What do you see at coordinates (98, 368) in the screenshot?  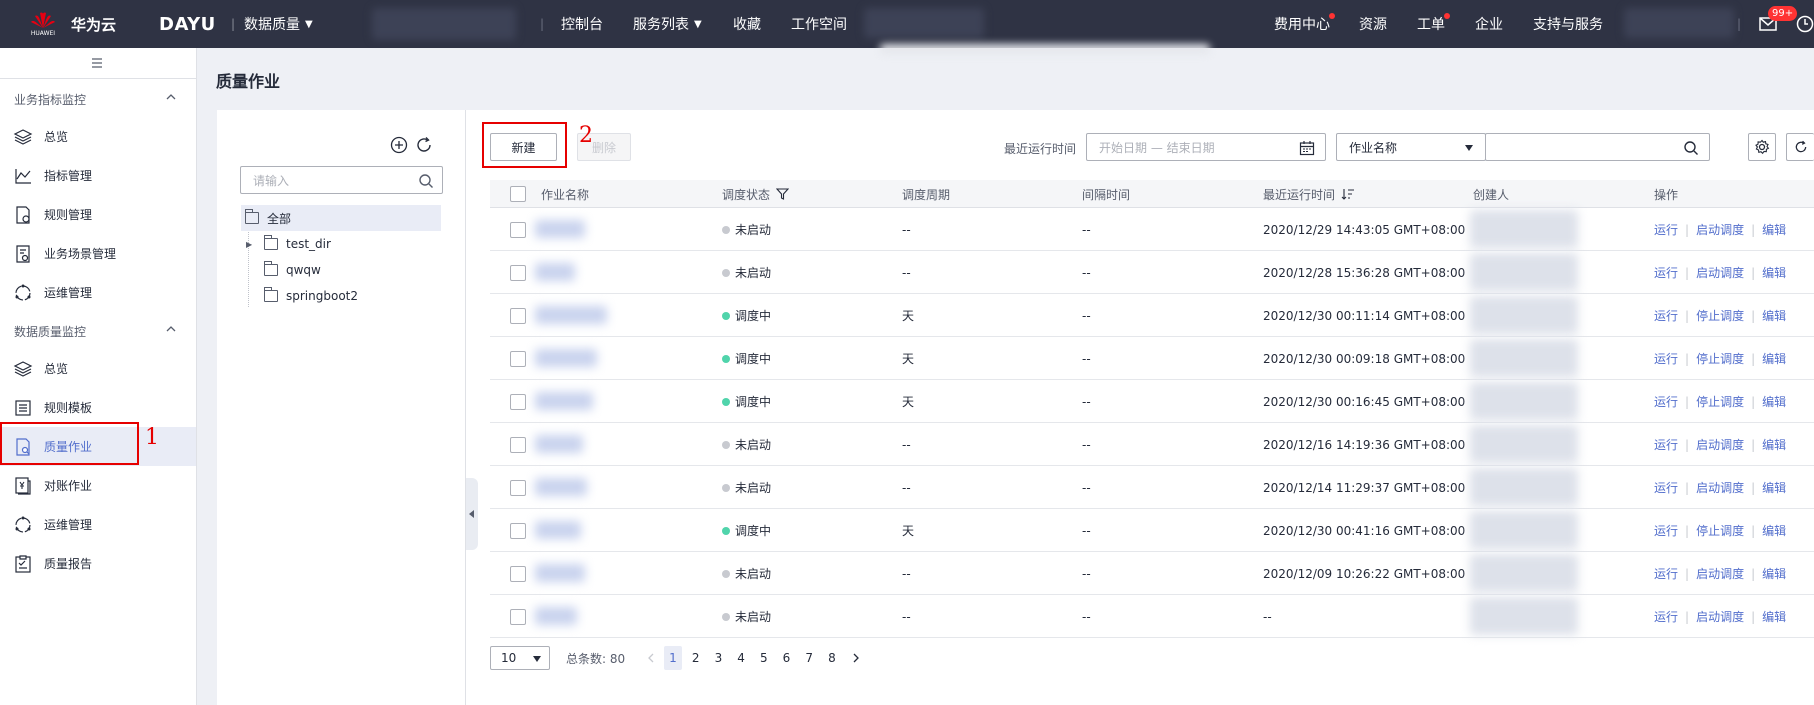 I see `sidebar-item-overview-2: 总览` at bounding box center [98, 368].